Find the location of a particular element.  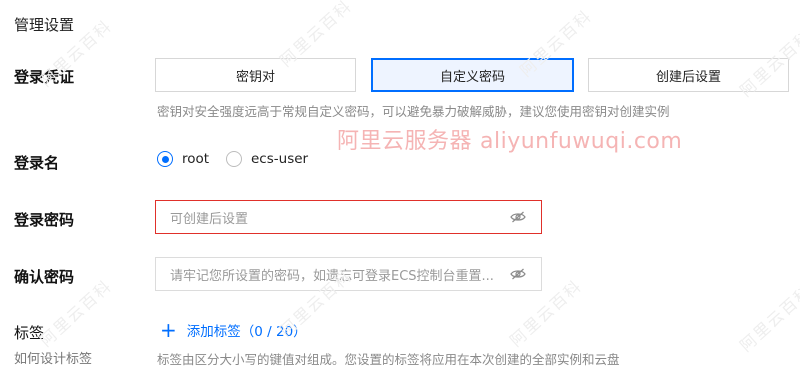

watermark-banner: 阿里云服务器 aliyunfuwuqi.com is located at coordinates (509, 139).